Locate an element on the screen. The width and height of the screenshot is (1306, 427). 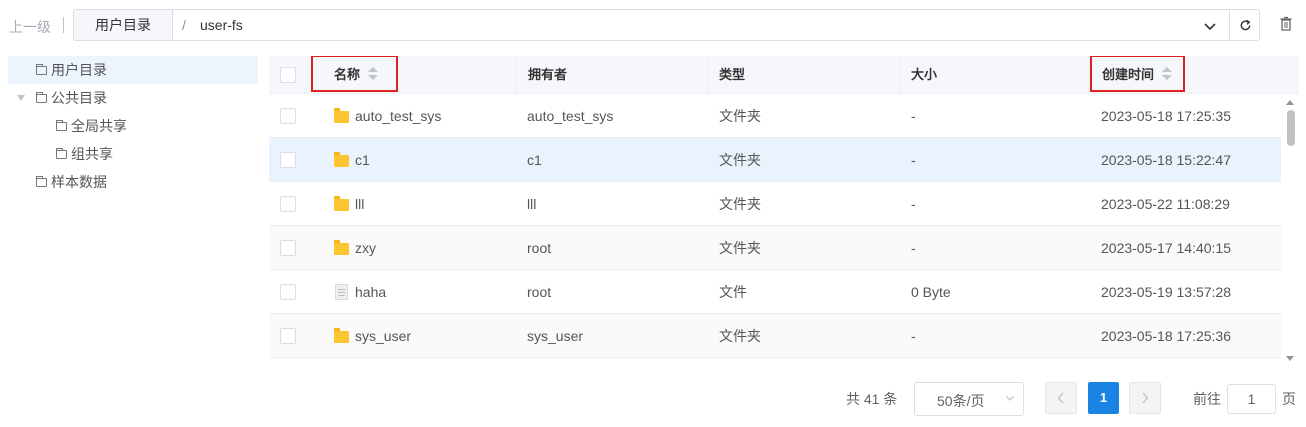
cell-name: haha is located at coordinates (370, 292).